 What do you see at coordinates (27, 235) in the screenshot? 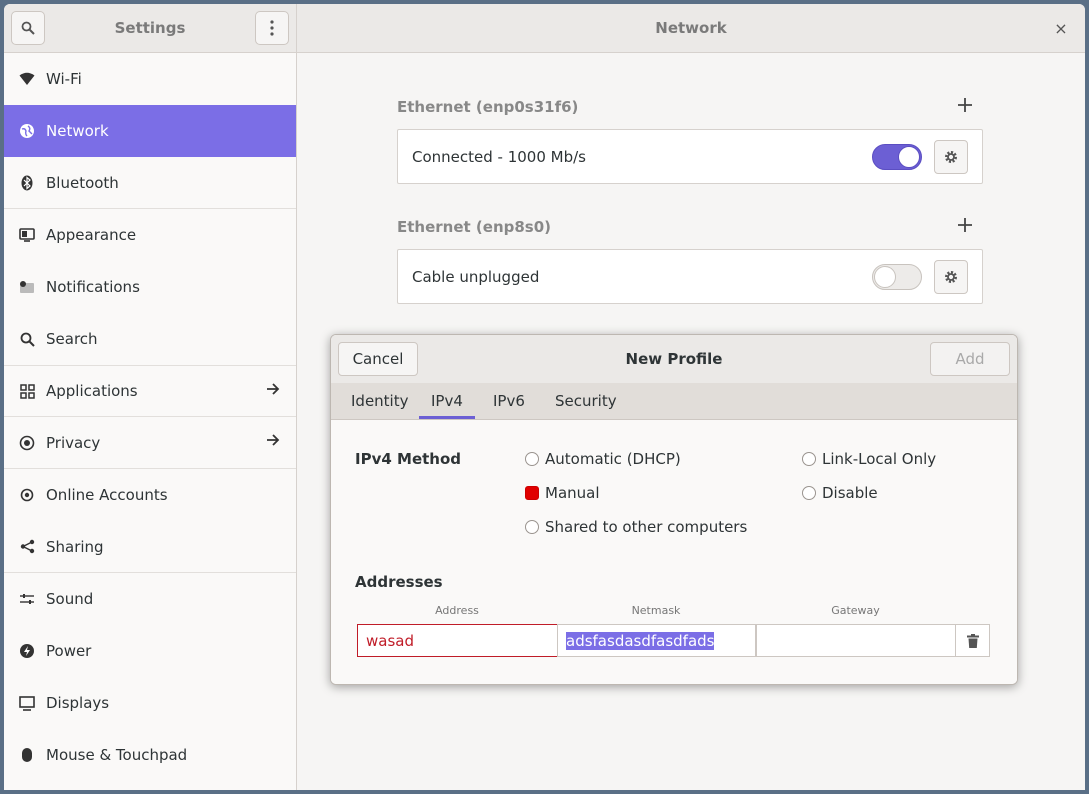
I see `appearance-icon` at bounding box center [27, 235].